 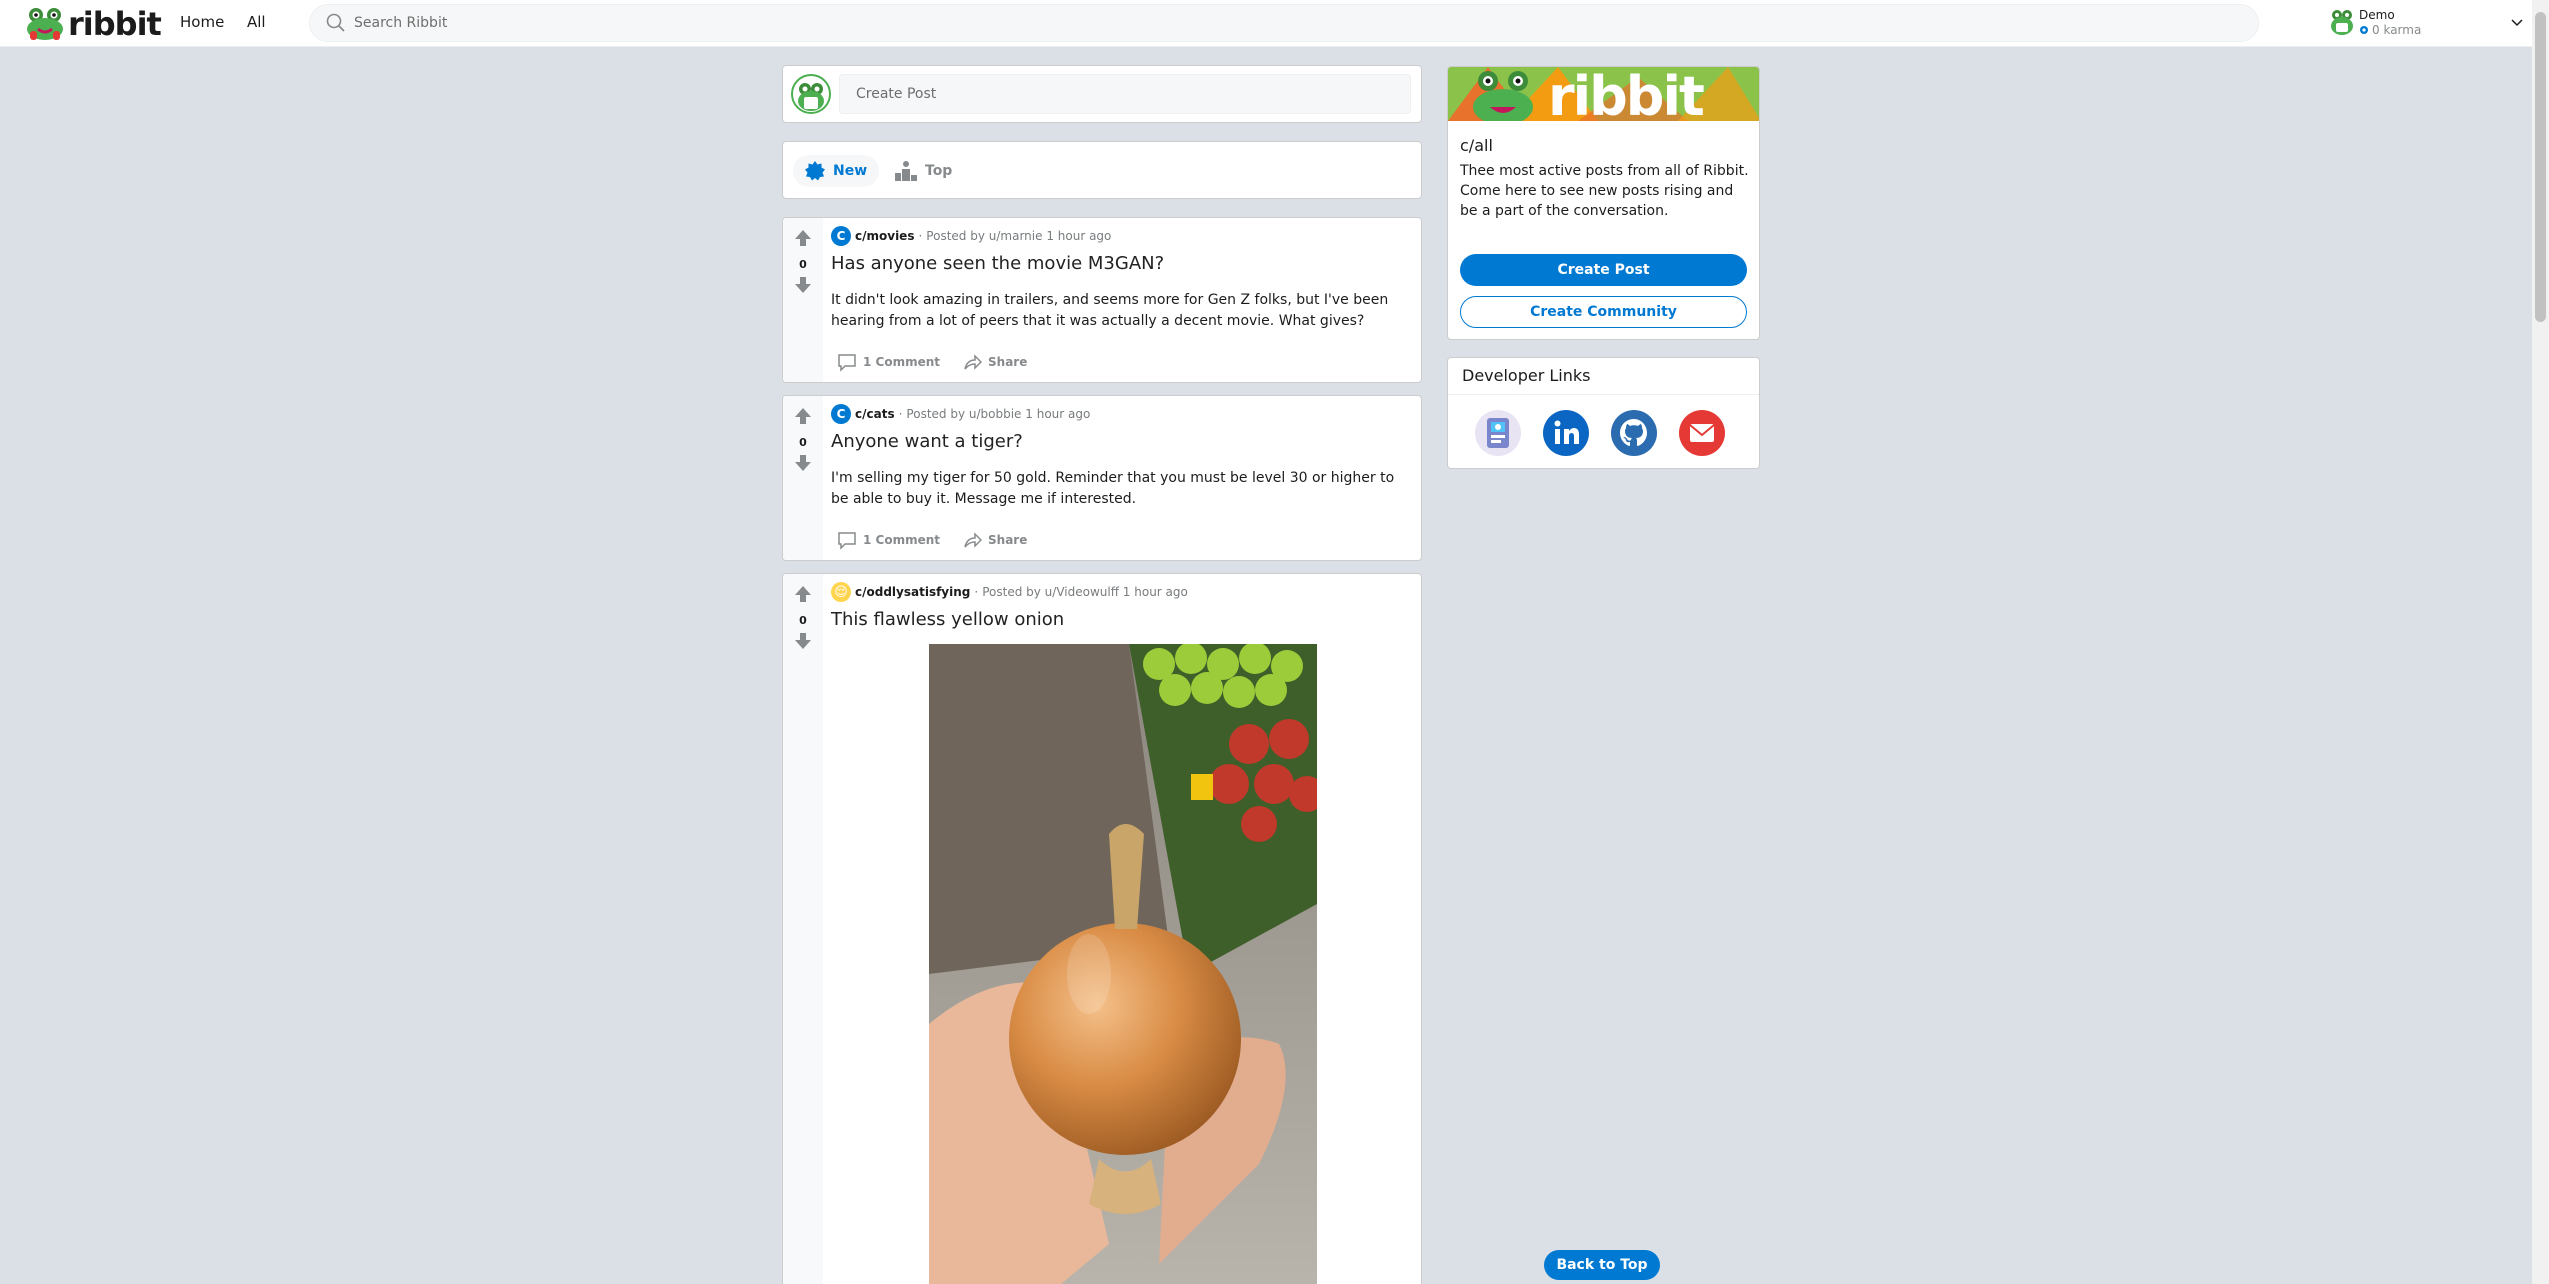 What do you see at coordinates (841, 592) in the screenshot?
I see `community-icon: 😌` at bounding box center [841, 592].